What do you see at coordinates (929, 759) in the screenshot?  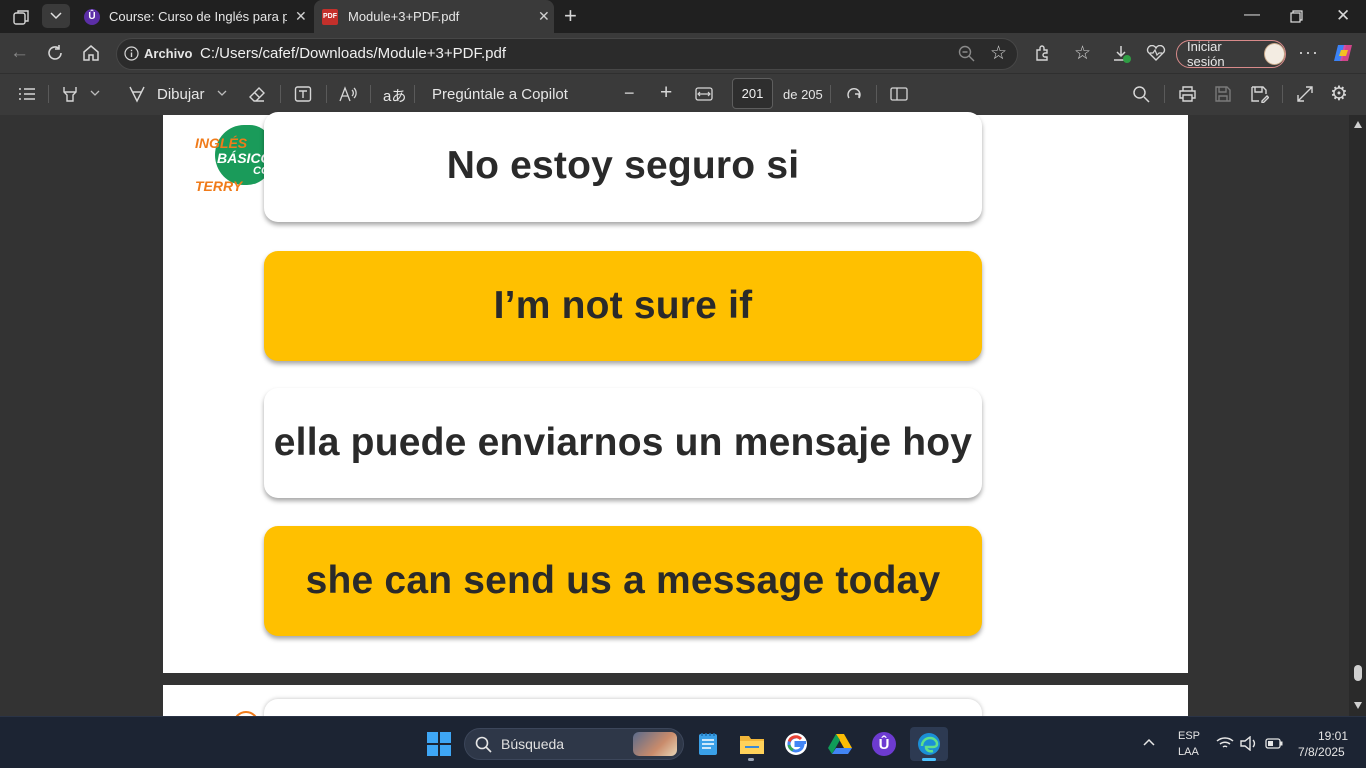 I see `active-indicator` at bounding box center [929, 759].